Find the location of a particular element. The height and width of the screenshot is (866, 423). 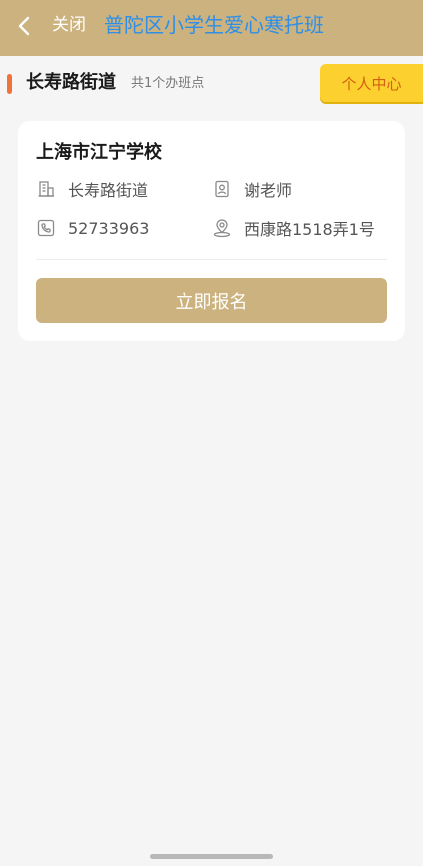

home-indicator is located at coordinates (211, 856).